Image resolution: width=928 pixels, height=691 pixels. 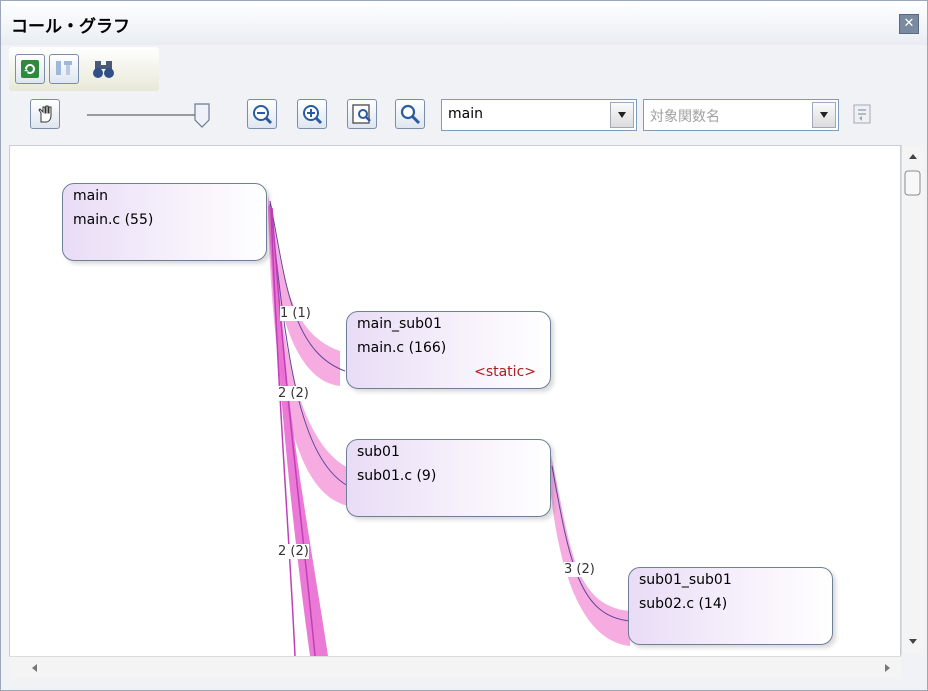 I want to click on scroll-thumb, so click(x=912, y=183).